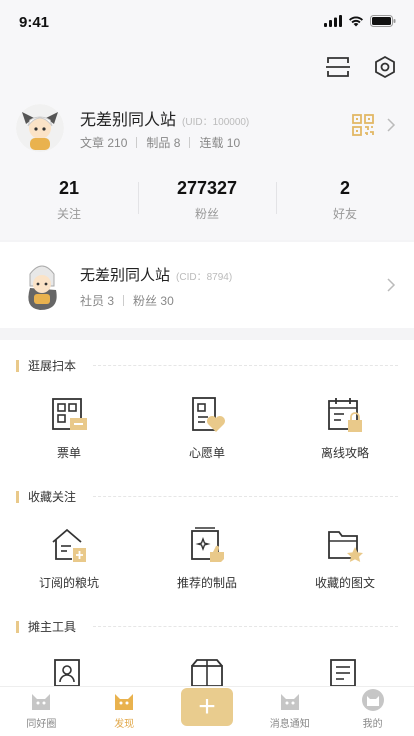 The image size is (414, 736). I want to click on offline-guide-label: 离线攻略, so click(344, 453).